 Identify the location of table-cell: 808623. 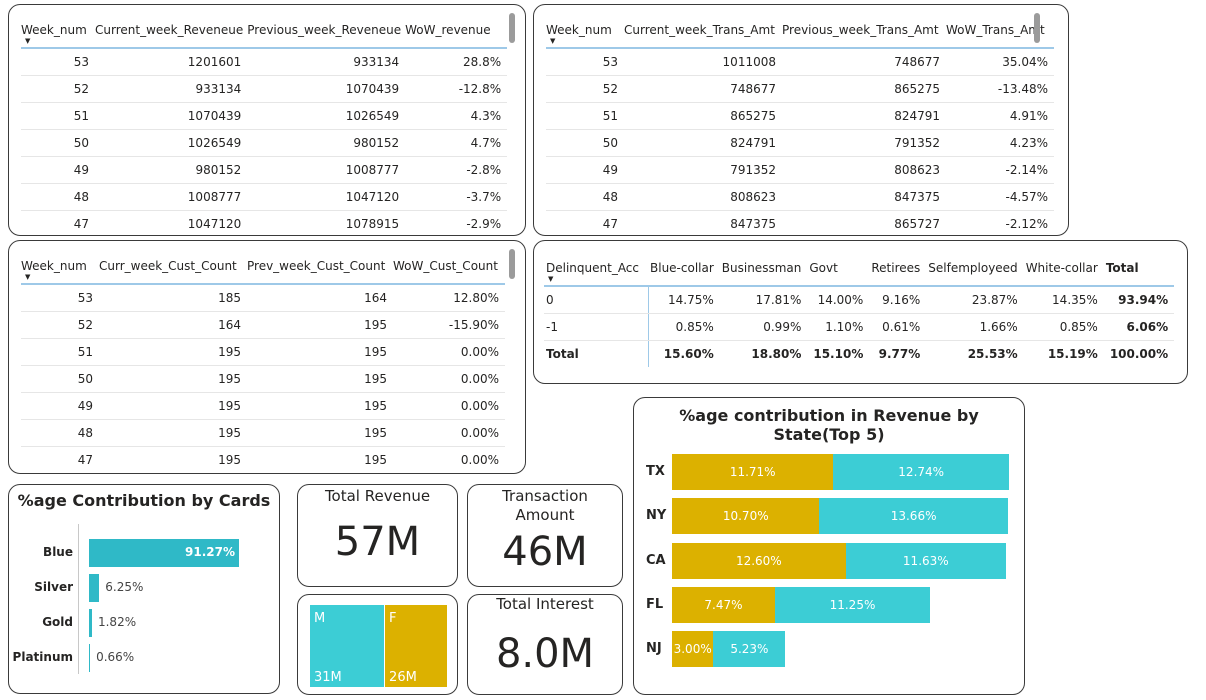
(703, 197).